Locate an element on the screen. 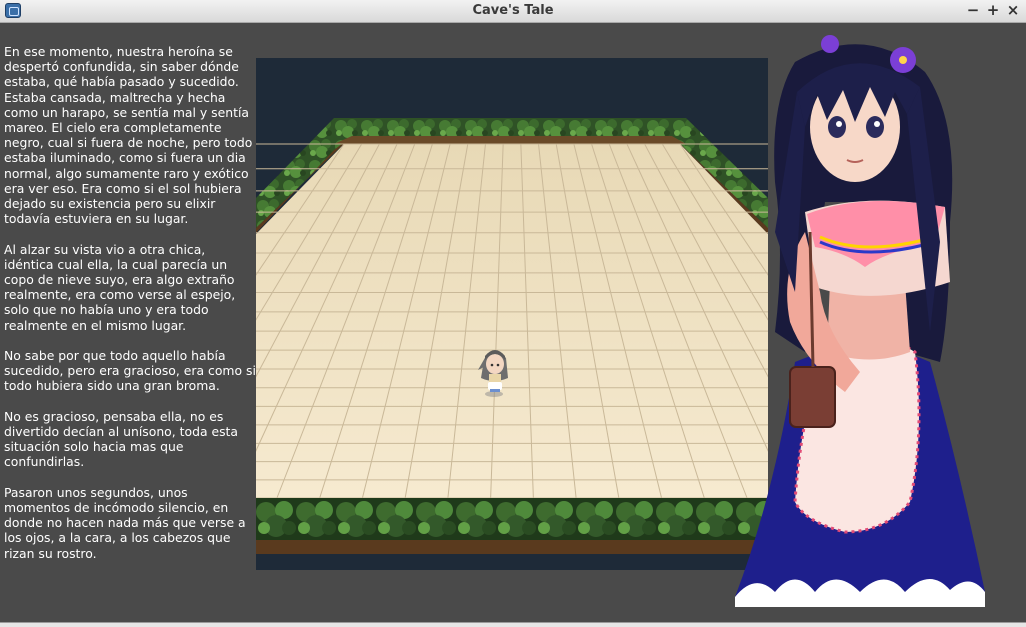  maximize-button: + is located at coordinates (993, 10).